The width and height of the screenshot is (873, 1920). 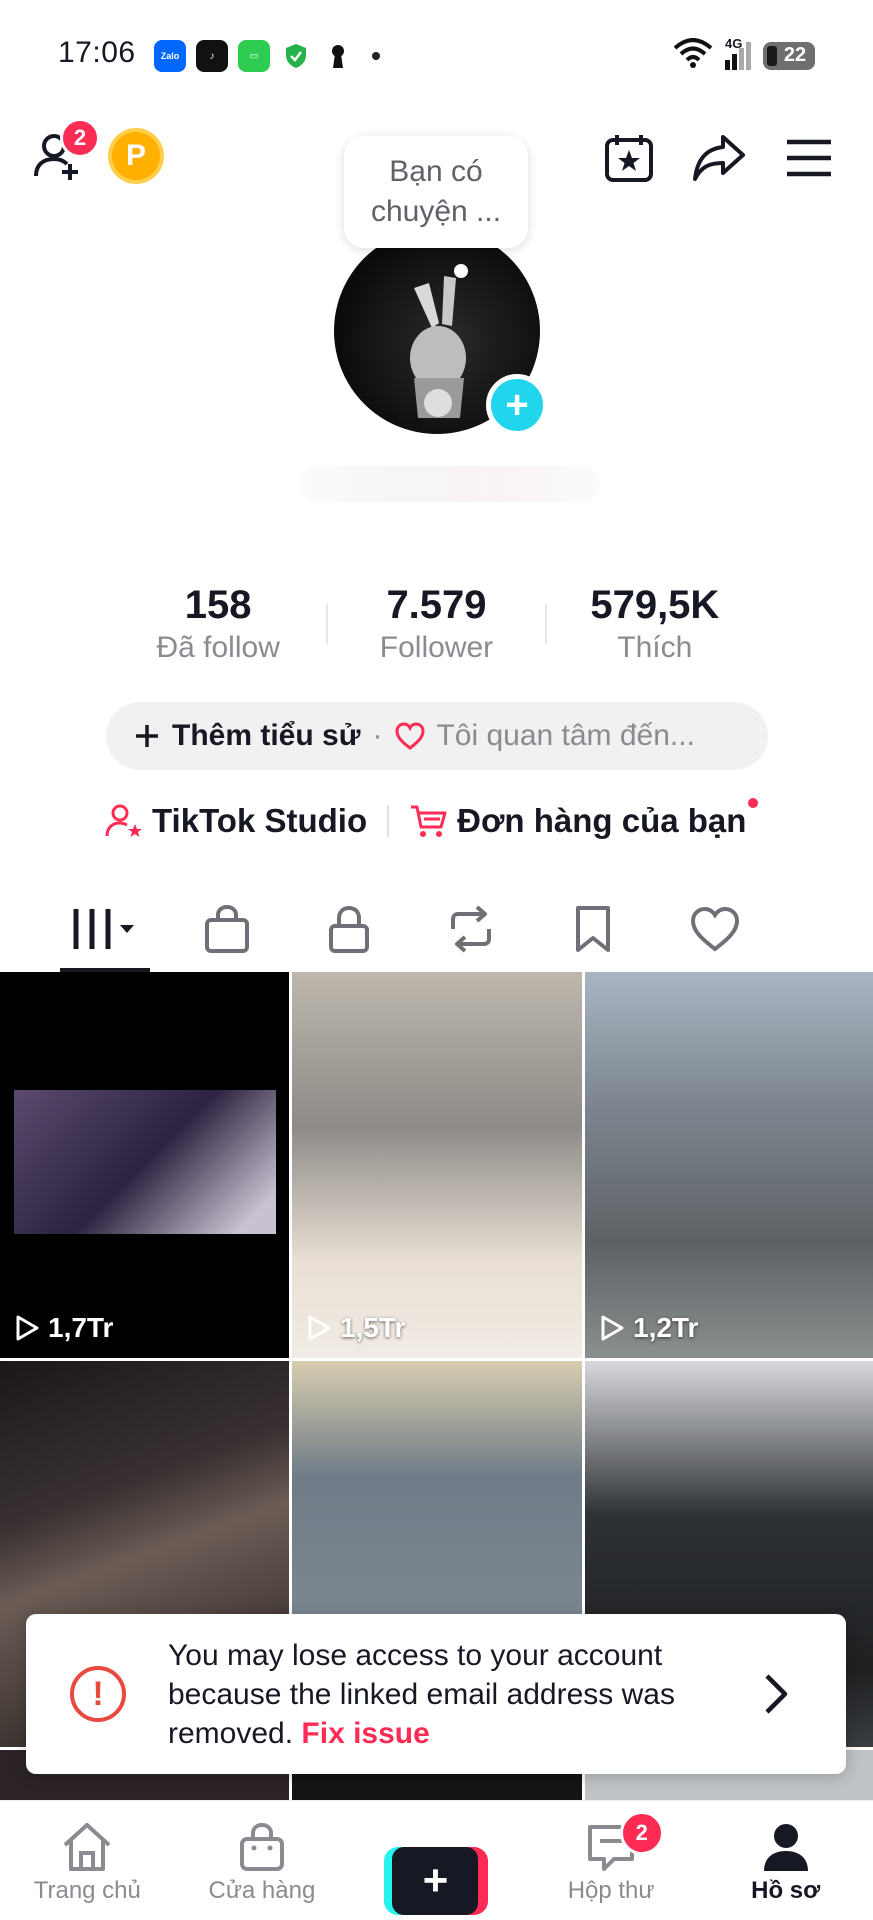 I want to click on shopping-bag-icon, so click(x=227, y=928).